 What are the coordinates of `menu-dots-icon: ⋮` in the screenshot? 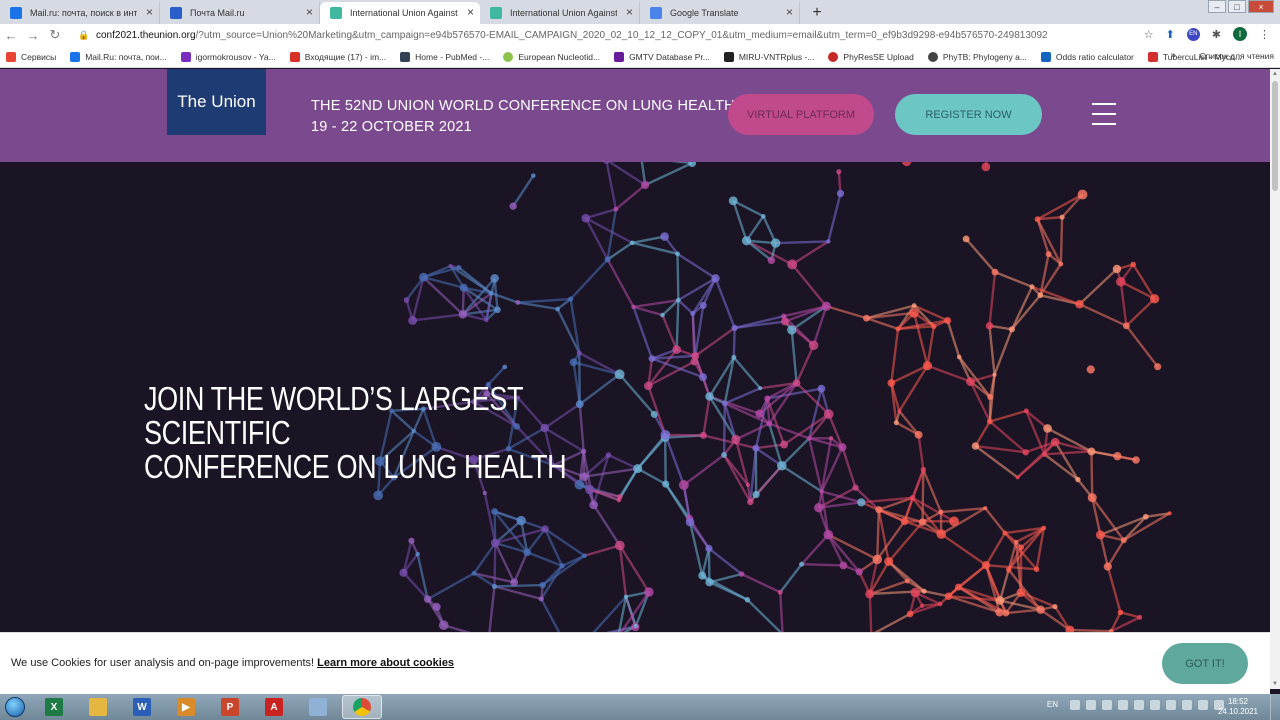 It's located at (1264, 34).